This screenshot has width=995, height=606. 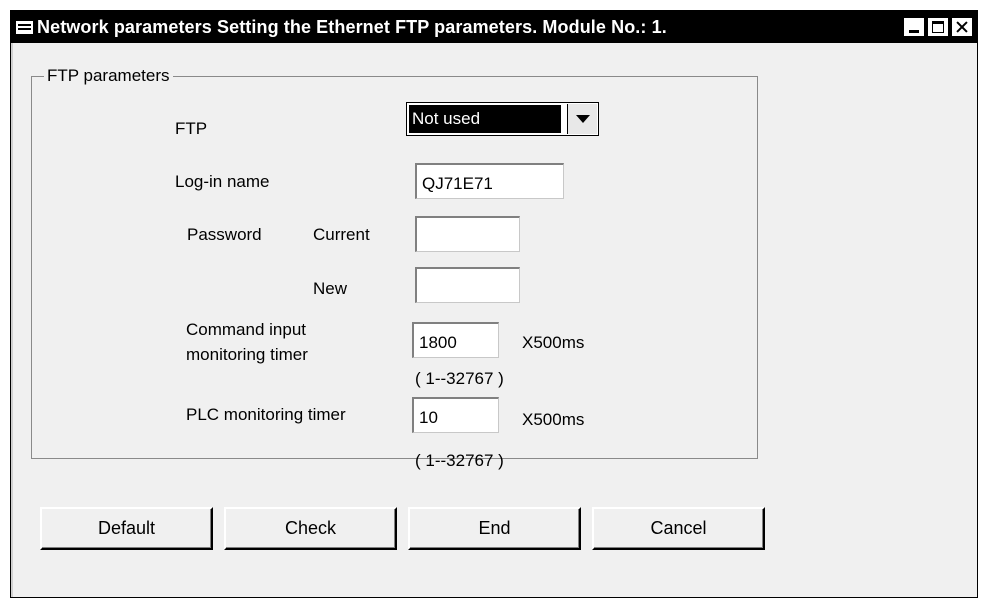 What do you see at coordinates (12, 320) in the screenshot?
I see `window-left-edge` at bounding box center [12, 320].